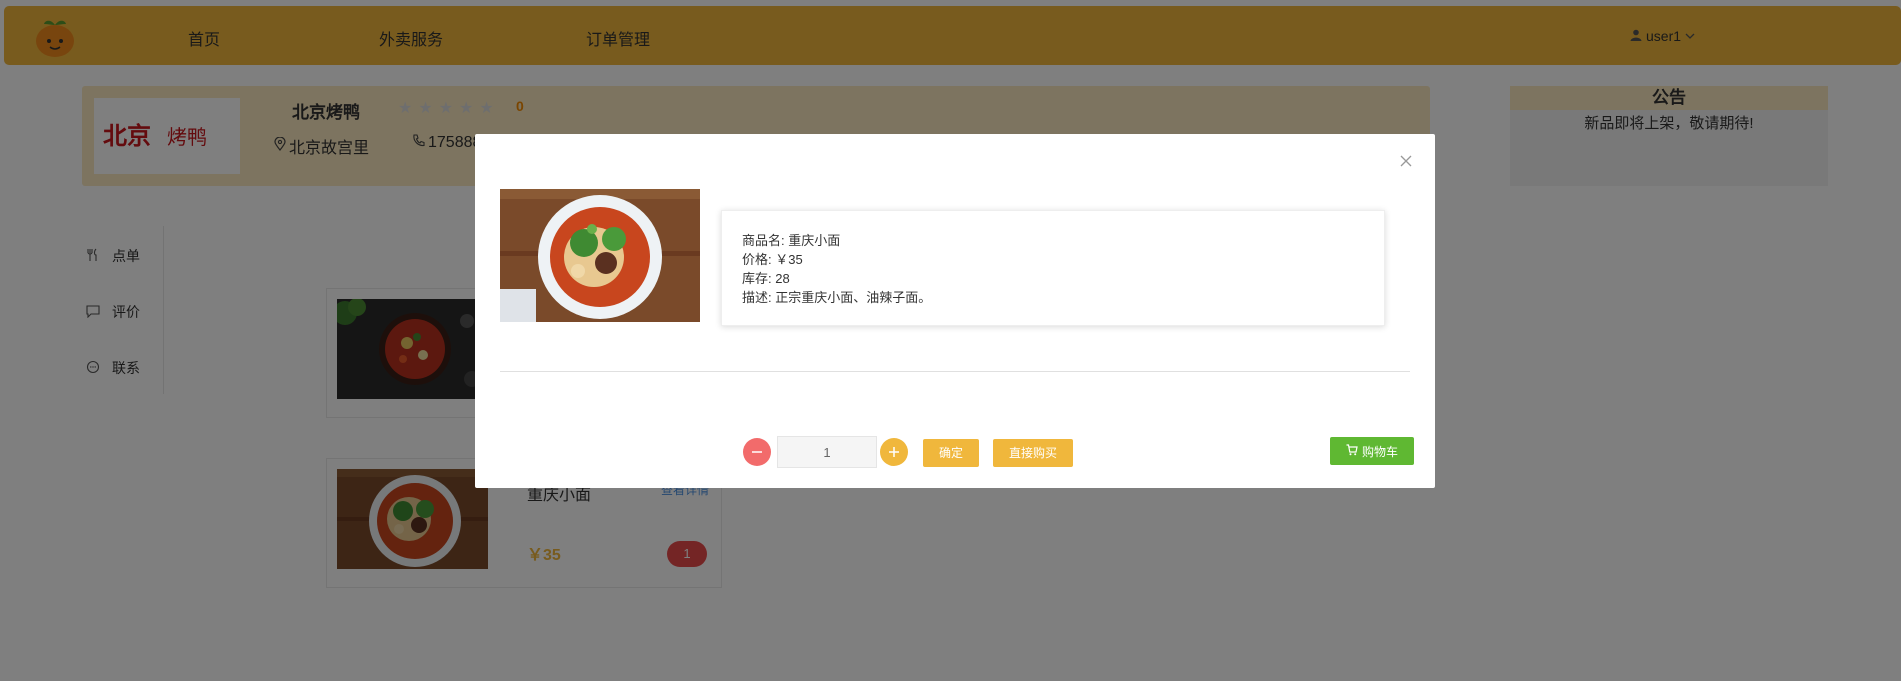 The image size is (1901, 681). What do you see at coordinates (600, 255) in the screenshot?
I see `modal-product-image` at bounding box center [600, 255].